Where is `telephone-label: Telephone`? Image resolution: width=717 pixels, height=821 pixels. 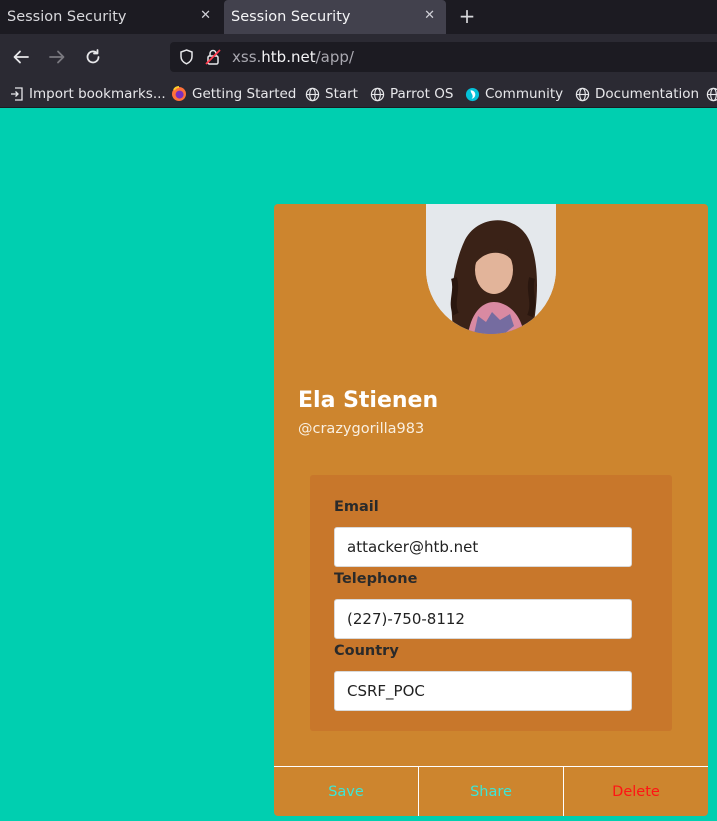
telephone-label: Telephone is located at coordinates (376, 579).